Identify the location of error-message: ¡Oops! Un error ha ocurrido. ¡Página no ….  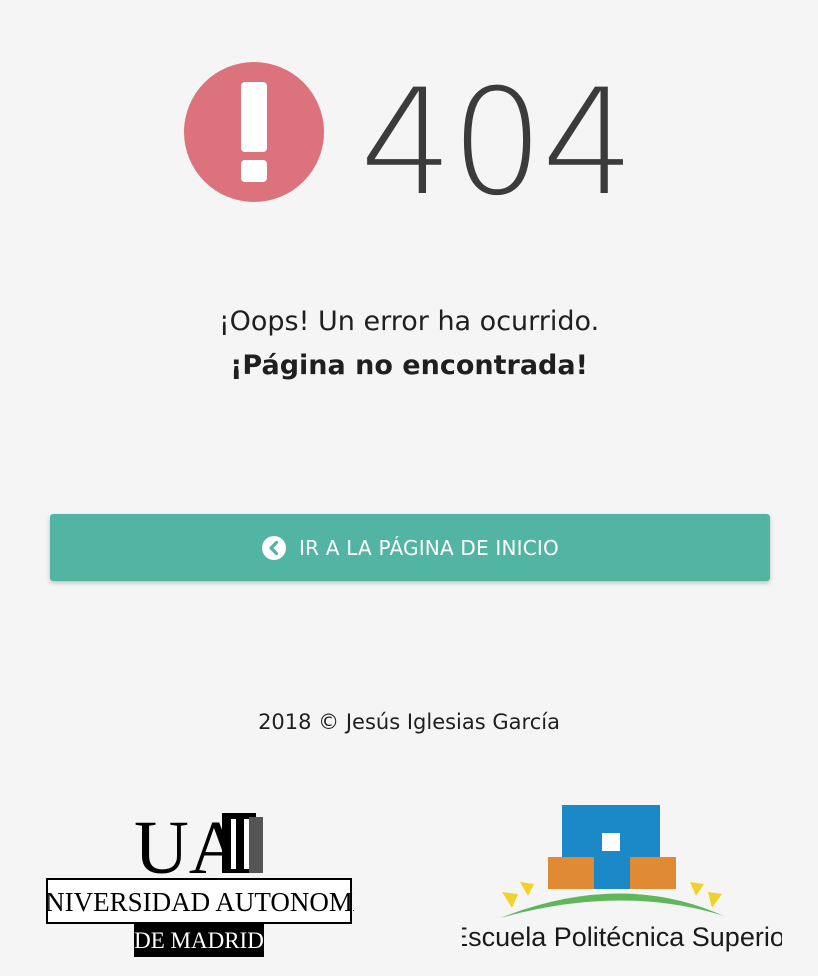
(409, 344).